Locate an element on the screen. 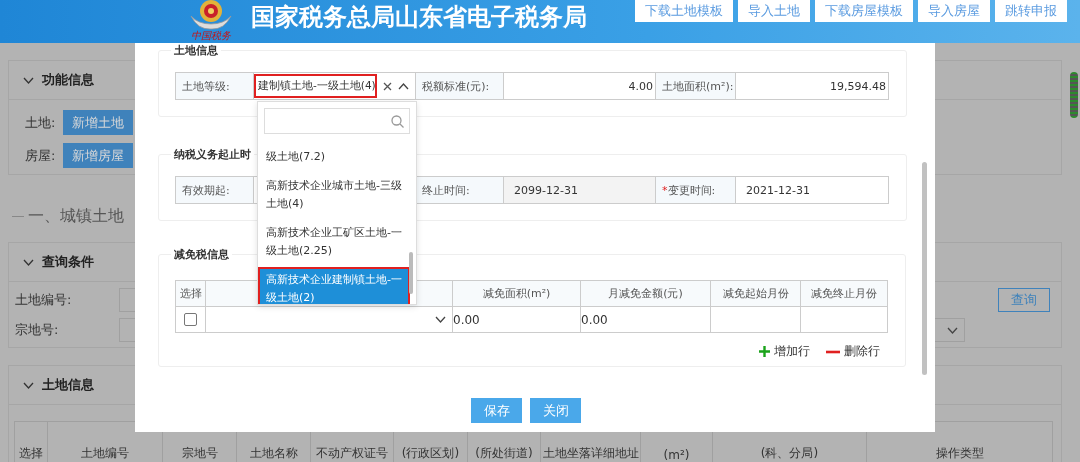 This screenshot has width=1080, height=462. column-header: (m²) is located at coordinates (676, 455).